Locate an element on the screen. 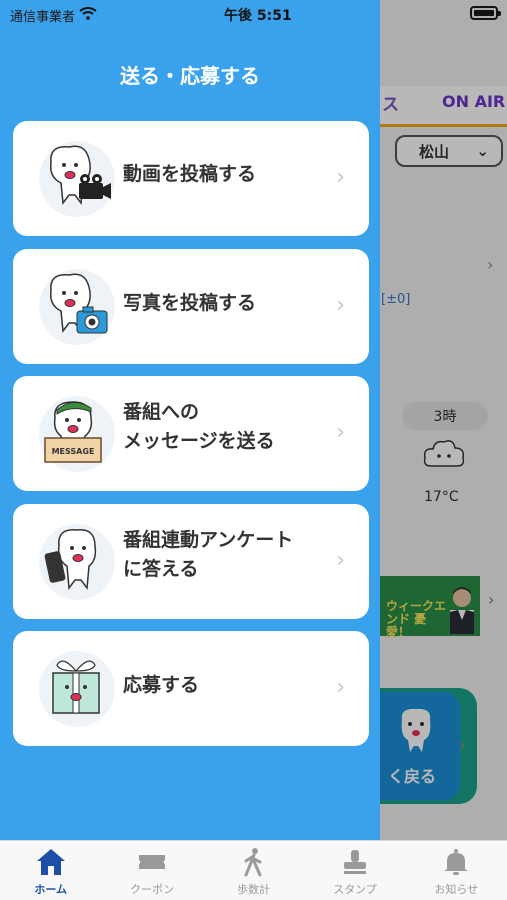 The height and width of the screenshot is (900, 507). video-camera-mascot-icon is located at coordinates (77, 179).